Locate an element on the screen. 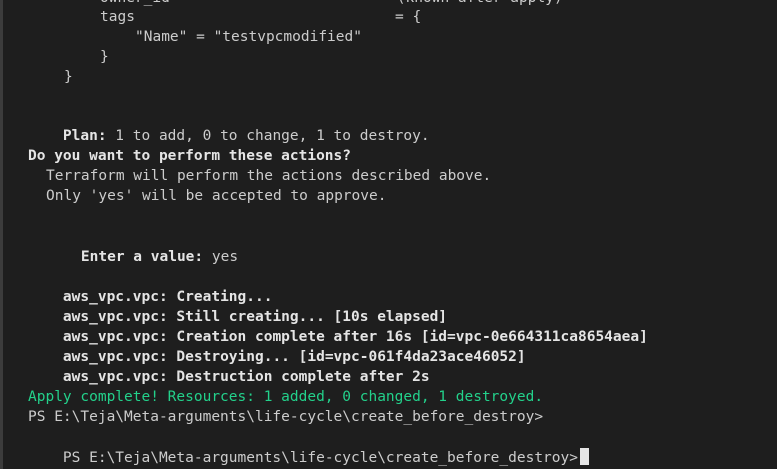 The width and height of the screenshot is (777, 469). plan-text: 1 to add, 0 to change, 1 to destroy. is located at coordinates (268, 136).